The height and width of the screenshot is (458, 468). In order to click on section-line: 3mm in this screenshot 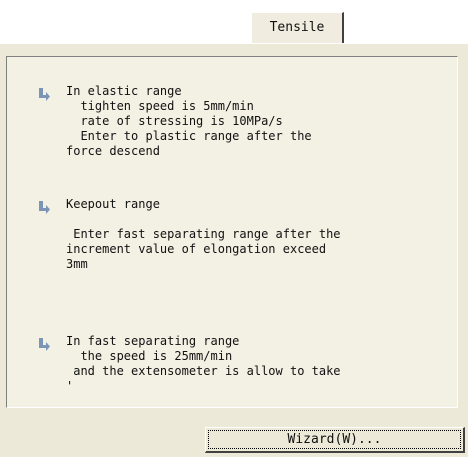, I will do `click(77, 264)`.